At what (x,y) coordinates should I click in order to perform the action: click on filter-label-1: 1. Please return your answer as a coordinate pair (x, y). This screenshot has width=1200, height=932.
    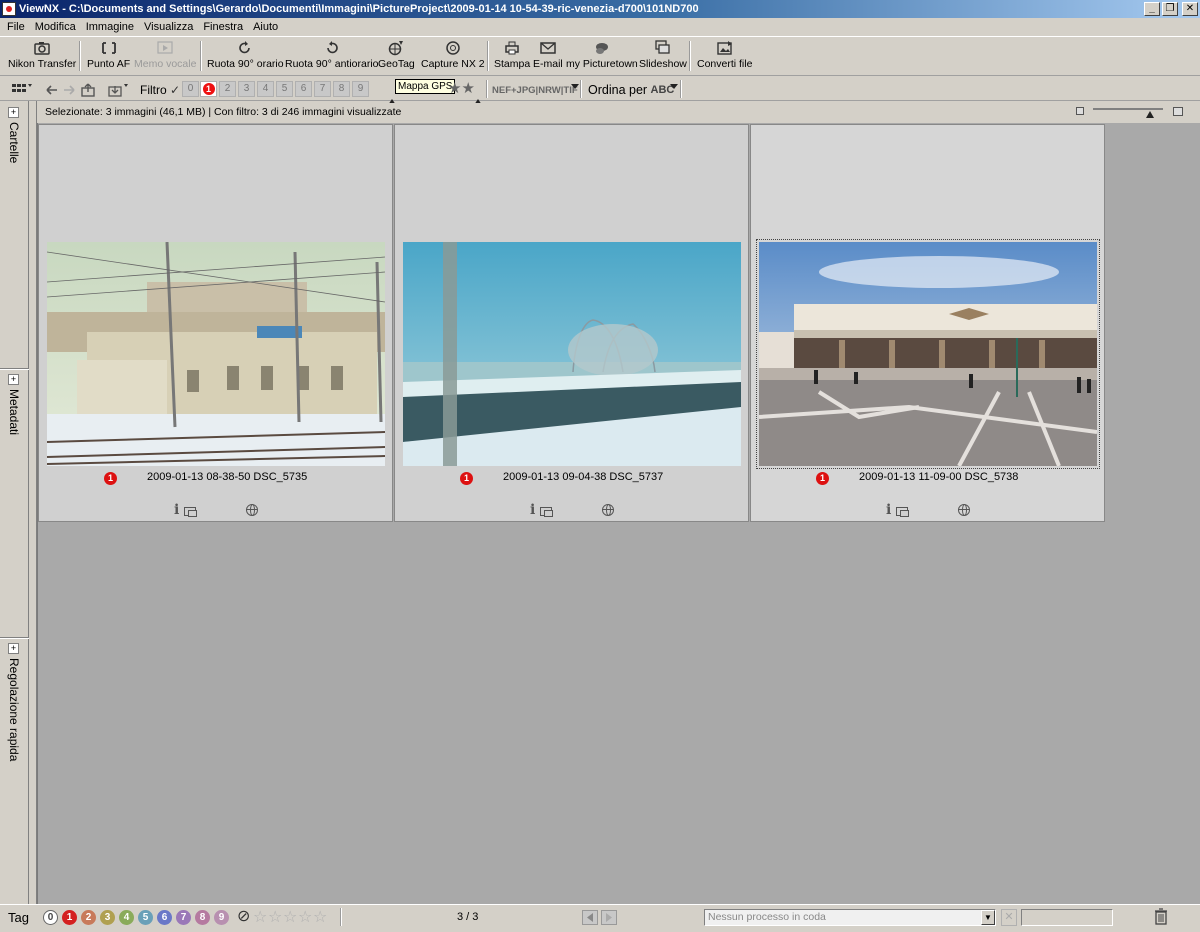
    Looking at the image, I should click on (208, 89).